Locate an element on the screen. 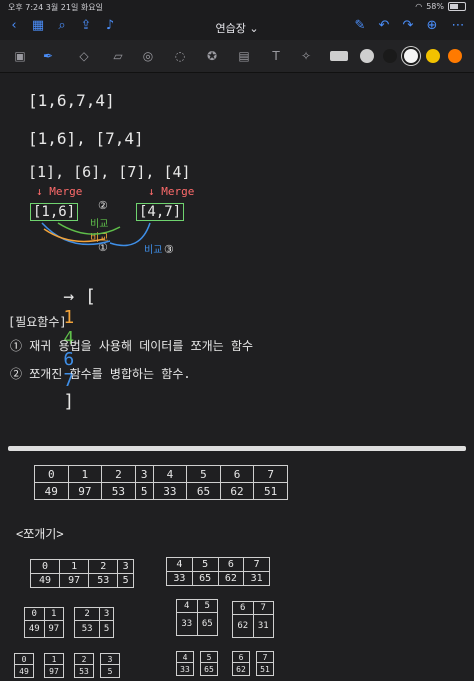 The image size is (474, 681). back-chevron-icon: ‹ is located at coordinates (14, 26).